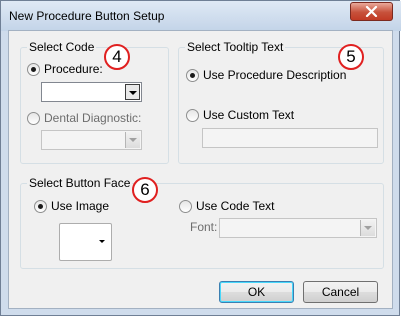 The width and height of the screenshot is (402, 318). I want to click on procedure-radio, so click(33, 69).